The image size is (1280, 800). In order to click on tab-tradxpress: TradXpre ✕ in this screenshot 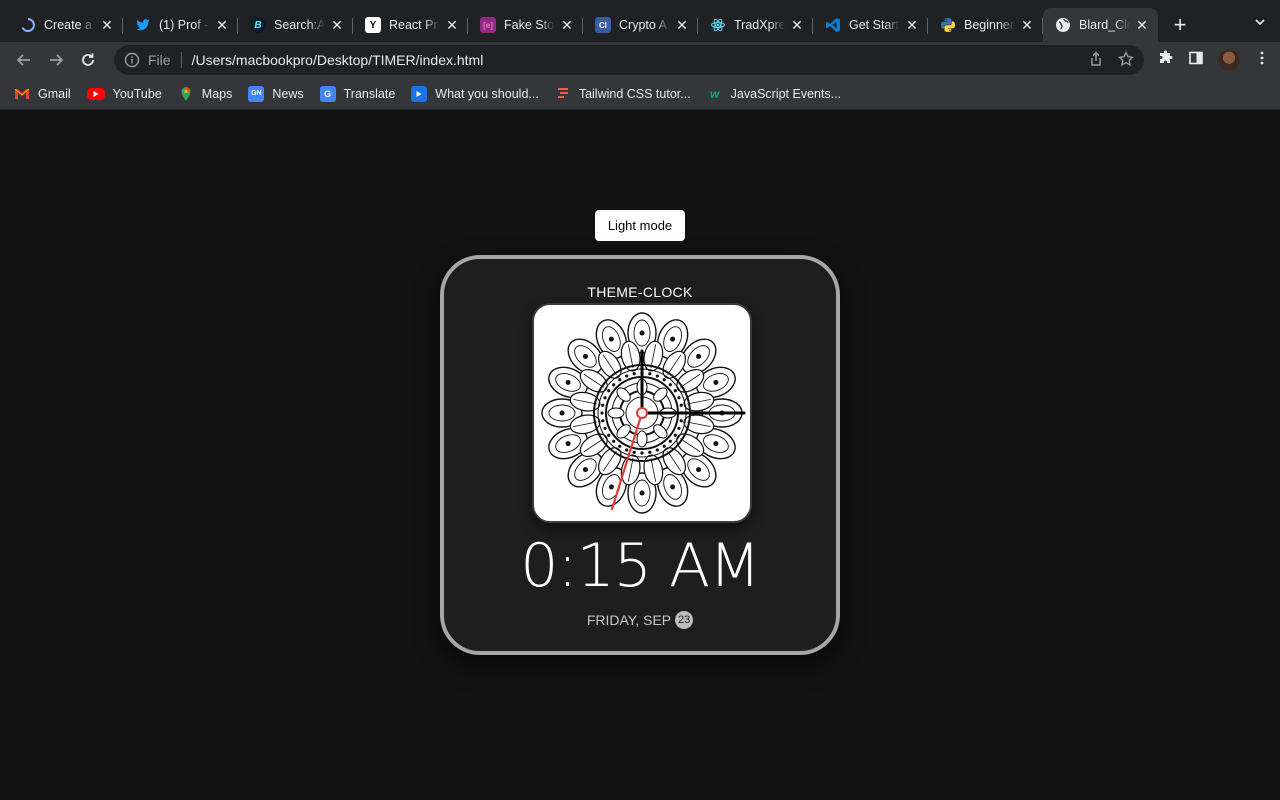, I will do `click(755, 25)`.